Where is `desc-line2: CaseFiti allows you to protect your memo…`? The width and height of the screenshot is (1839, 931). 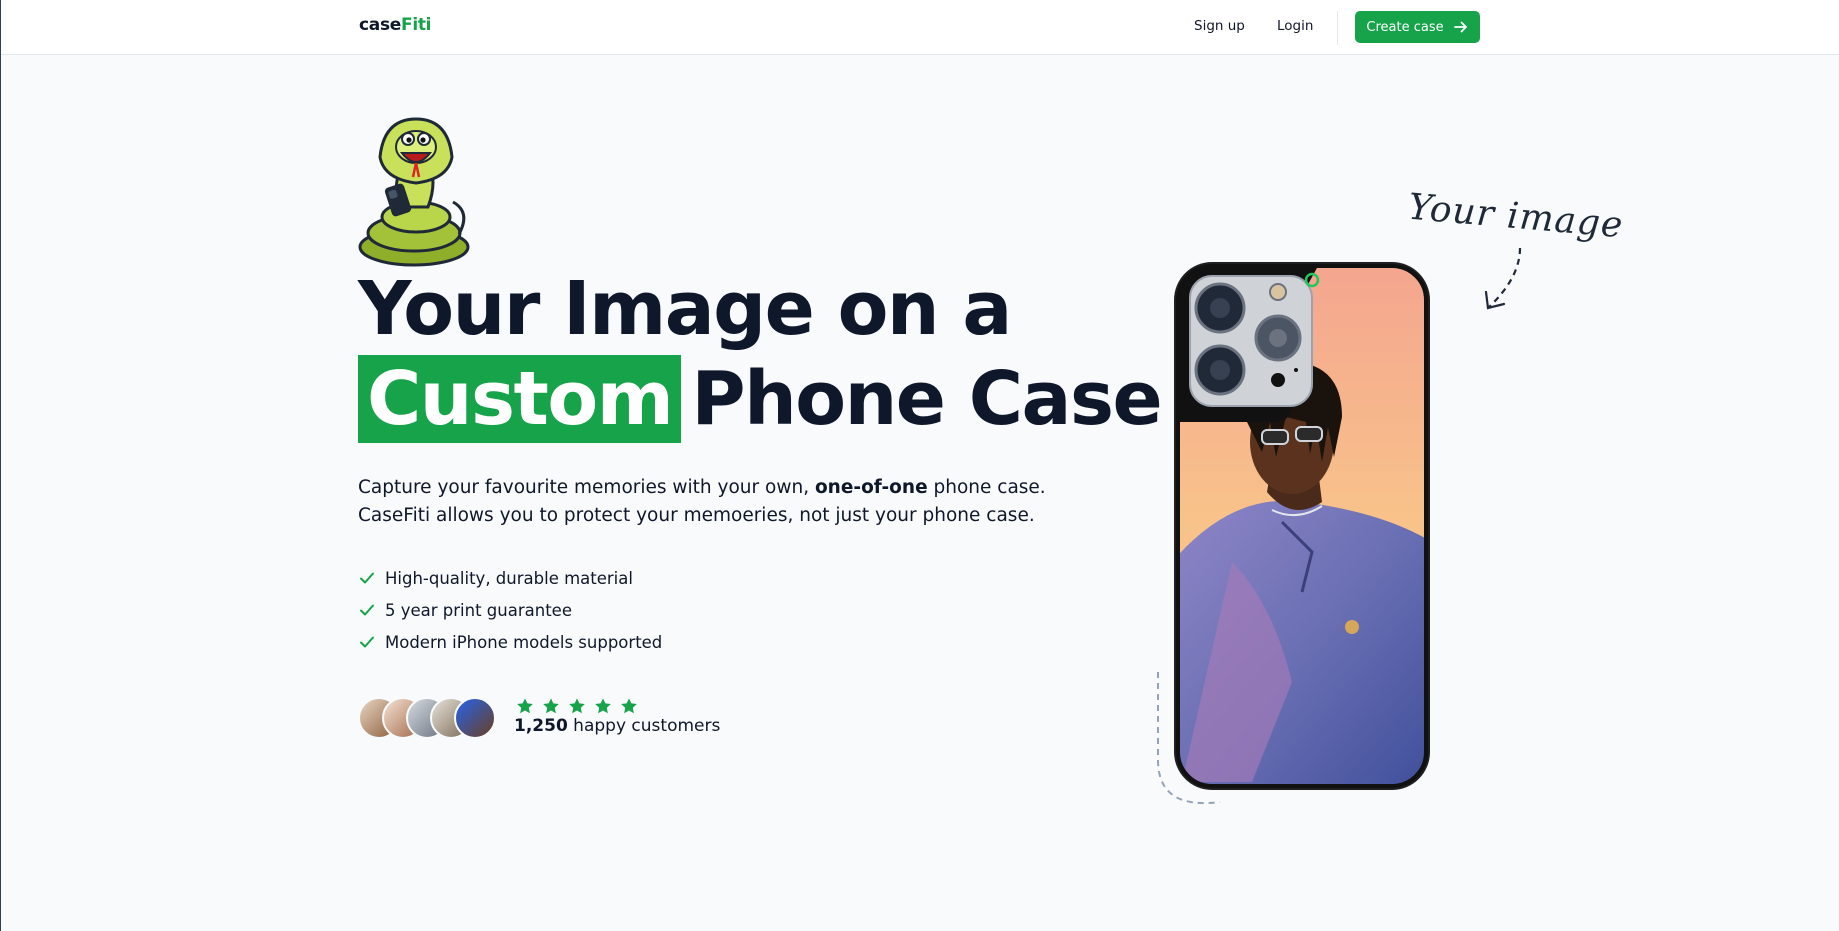
desc-line2: CaseFiti allows you to protect your memo… is located at coordinates (696, 515).